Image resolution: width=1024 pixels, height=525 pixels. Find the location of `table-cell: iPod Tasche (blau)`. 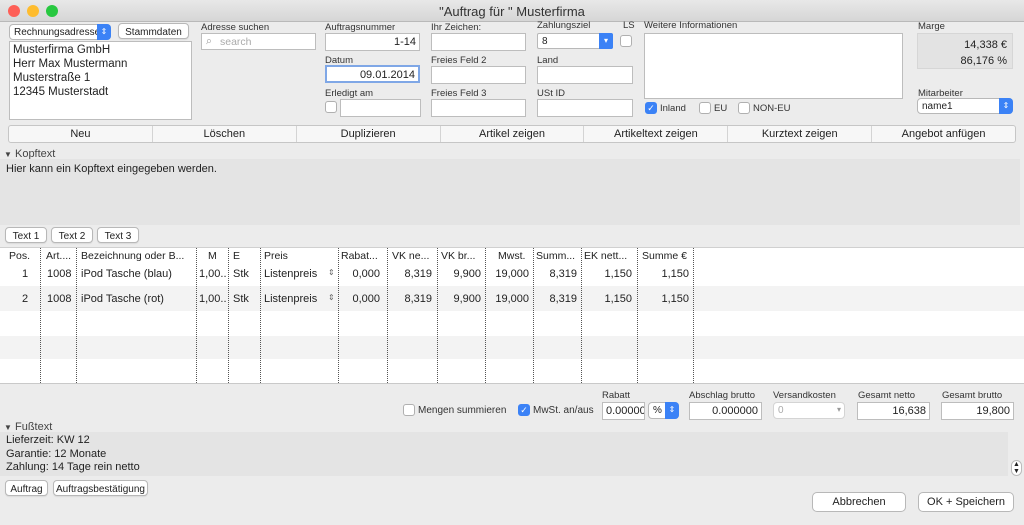

table-cell: iPod Tasche (blau) is located at coordinates (126, 274).